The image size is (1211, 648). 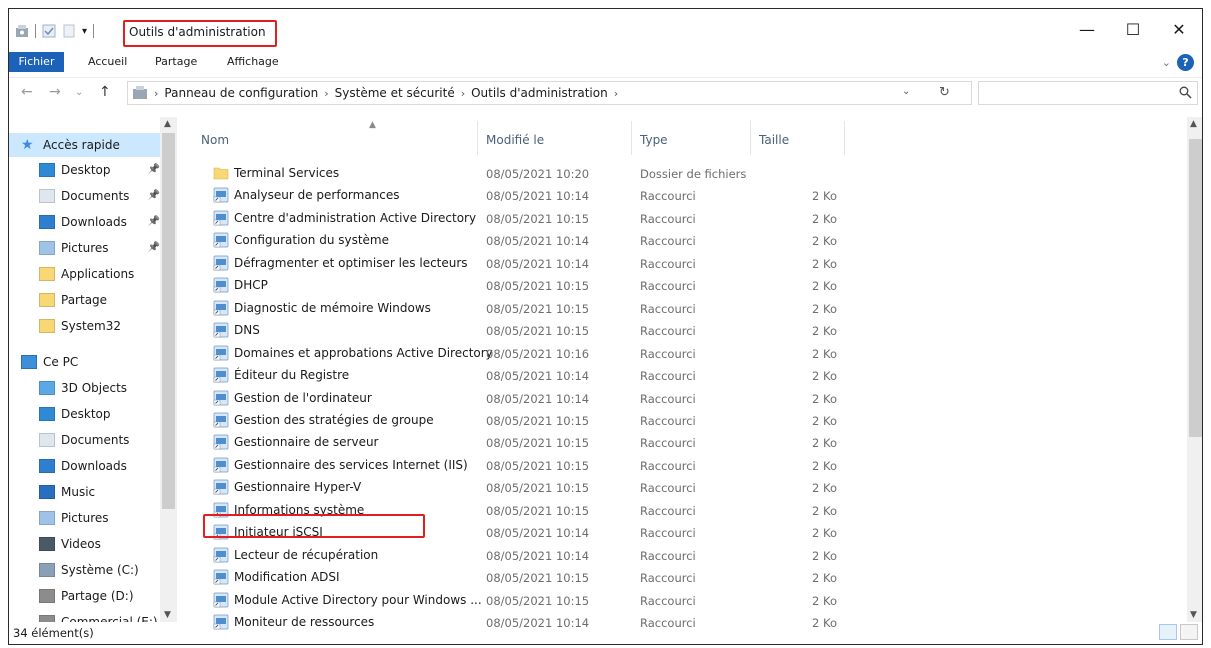 I want to click on breadcrumb-system-security: Système et sécurité, so click(x=395, y=93).